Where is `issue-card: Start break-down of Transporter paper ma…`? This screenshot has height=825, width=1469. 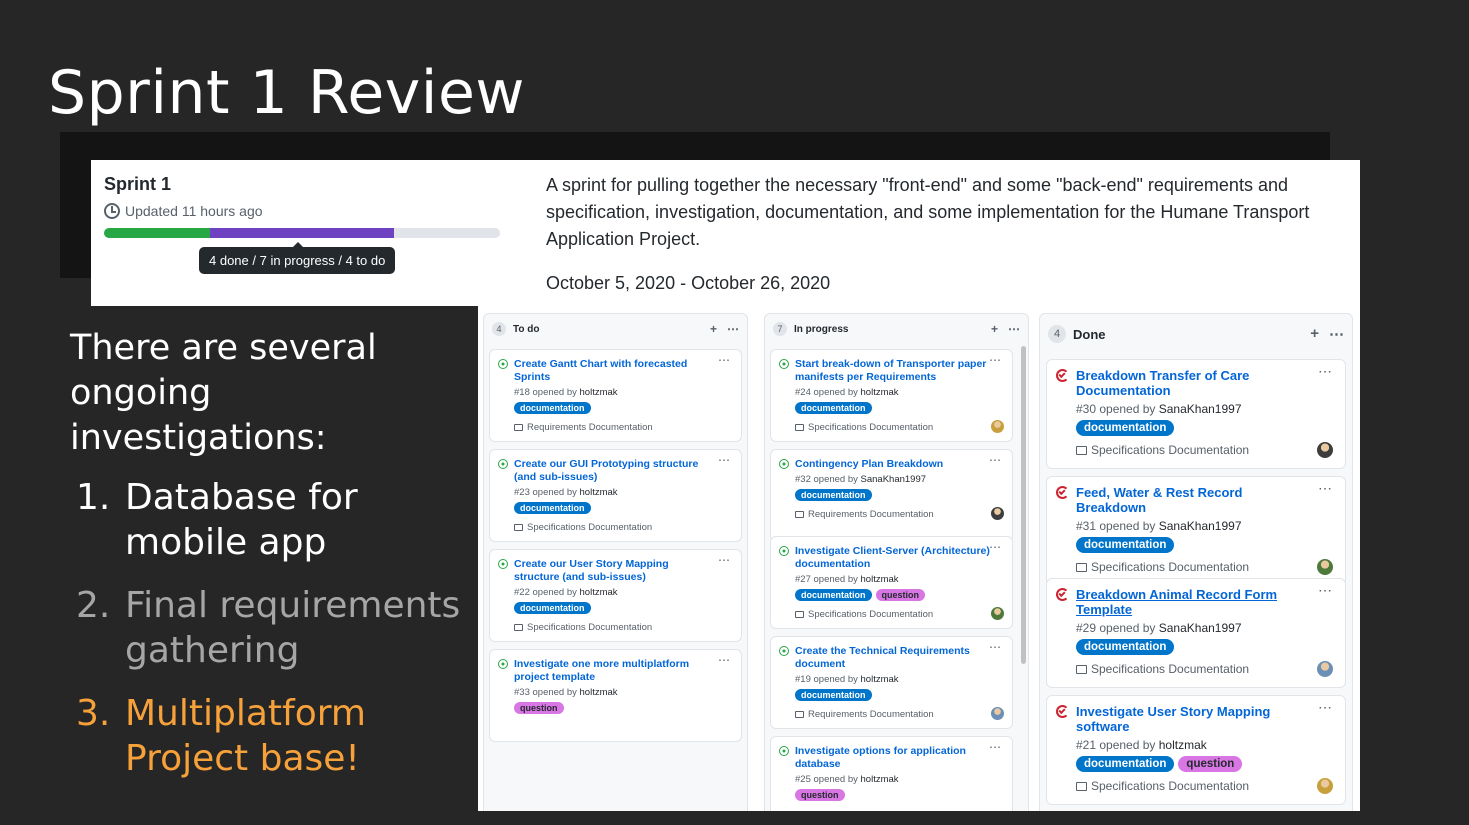
issue-card: Start break-down of Transporter paper ma… is located at coordinates (891, 395).